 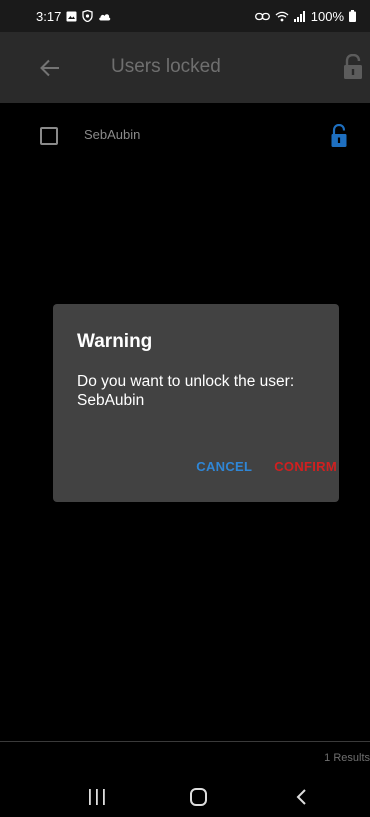 I want to click on nav-back-button, so click(x=302, y=797).